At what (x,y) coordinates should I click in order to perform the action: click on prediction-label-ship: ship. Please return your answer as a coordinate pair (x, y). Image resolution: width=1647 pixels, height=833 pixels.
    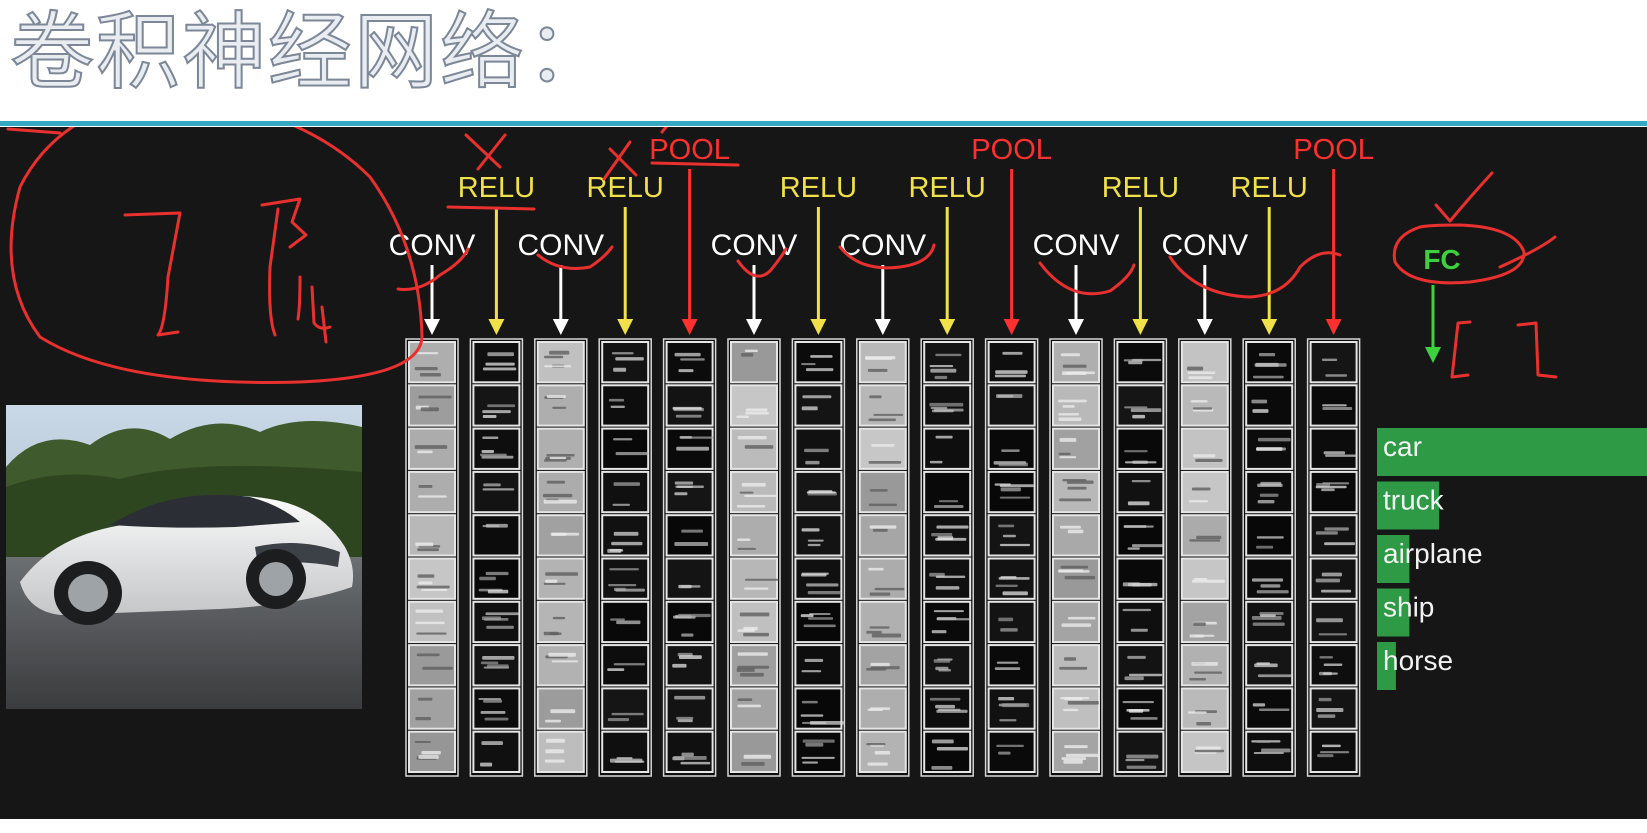
    Looking at the image, I should click on (1408, 607).